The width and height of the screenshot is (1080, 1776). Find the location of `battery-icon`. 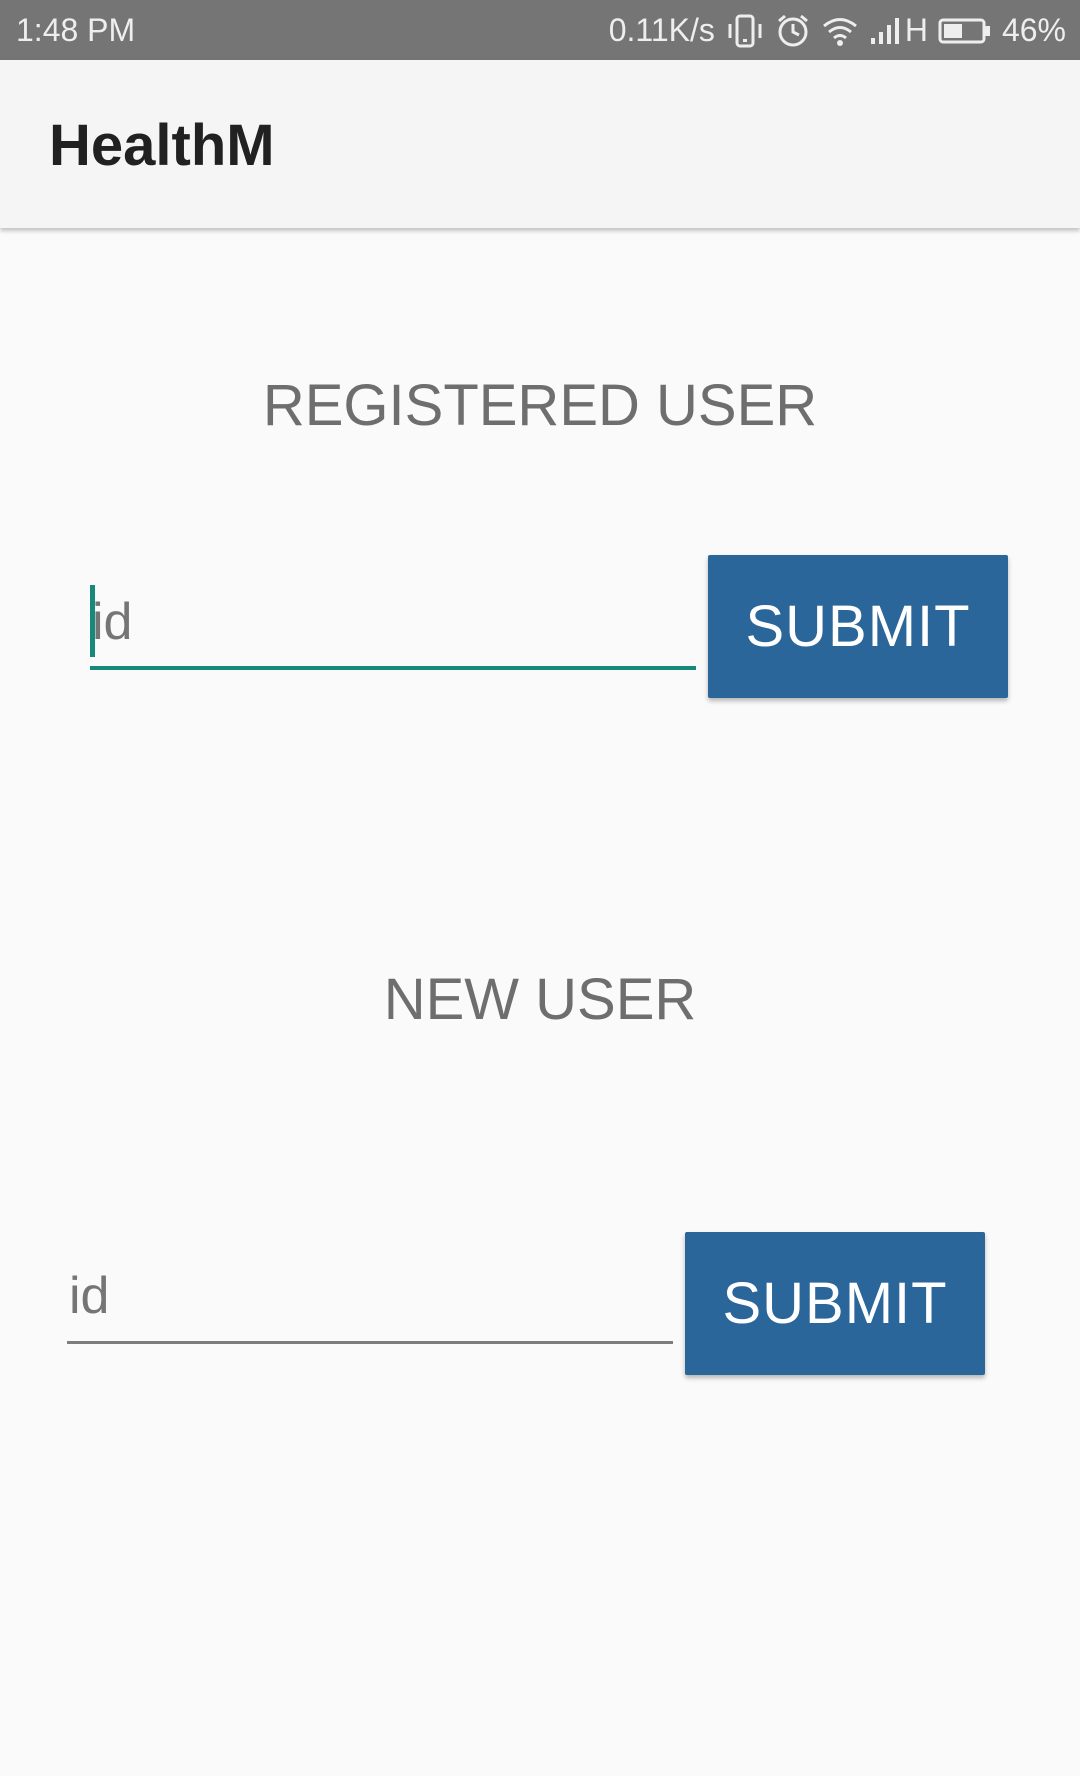

battery-icon is located at coordinates (965, 31).